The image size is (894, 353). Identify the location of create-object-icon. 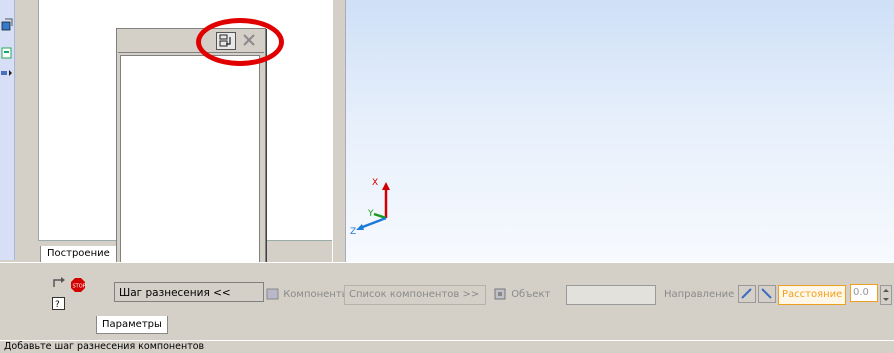
(60, 284).